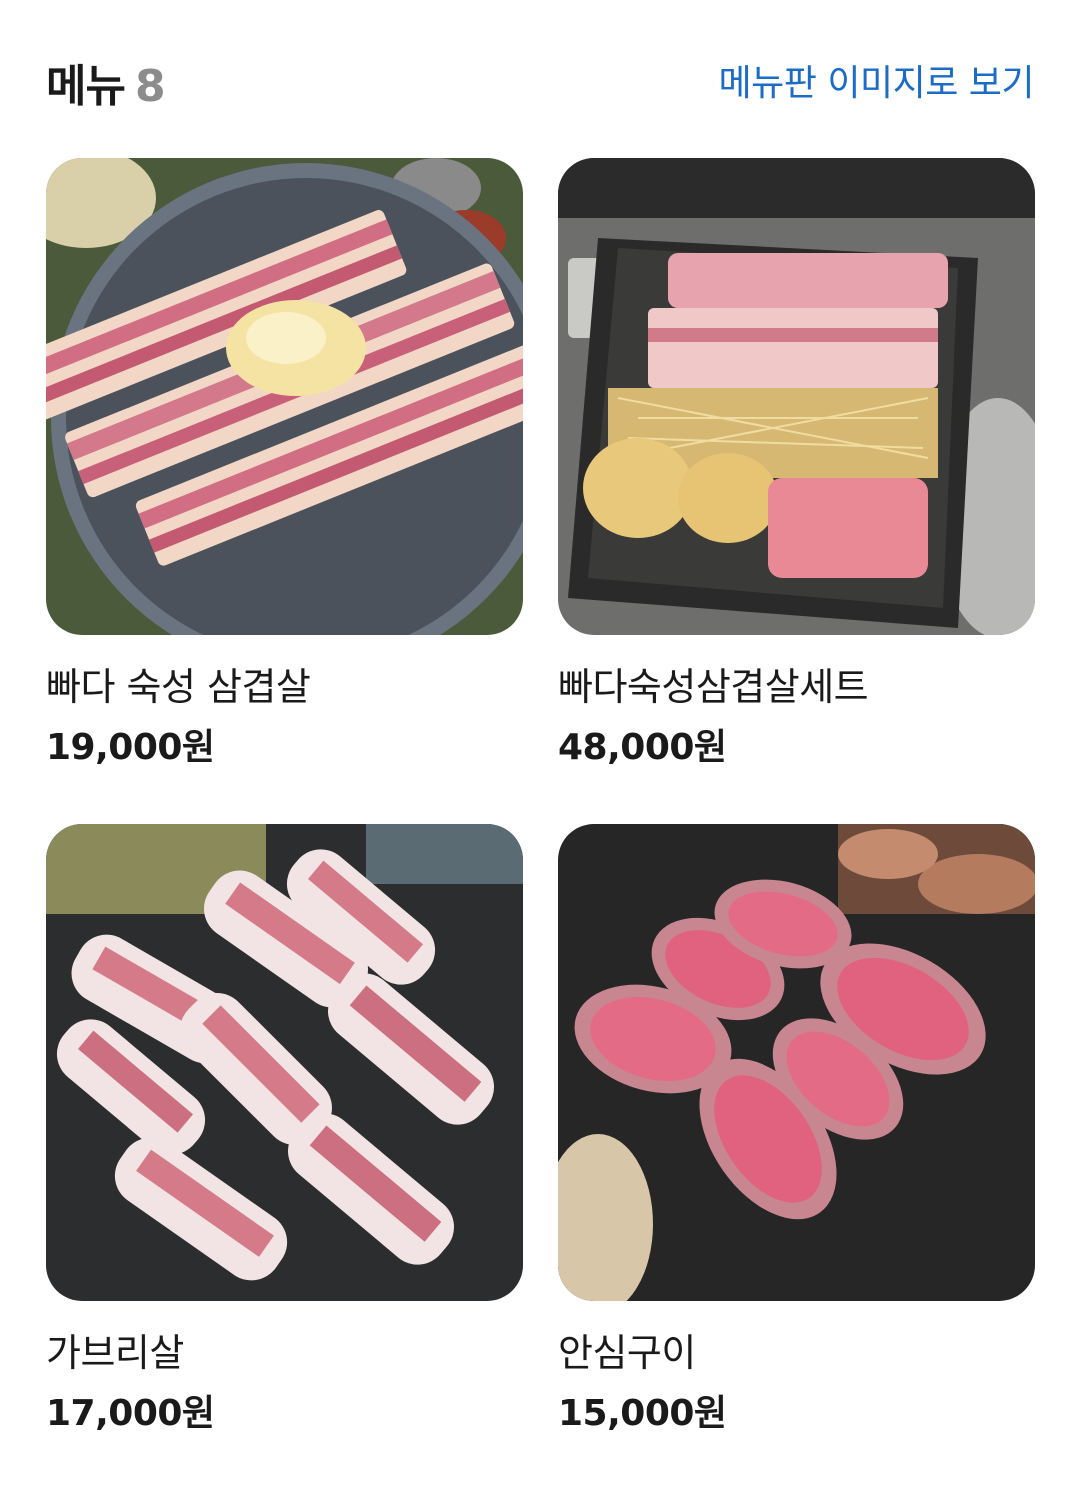 The image size is (1080, 1495). What do you see at coordinates (627, 1353) in the screenshot?
I see `menu-item-name: 안심구이` at bounding box center [627, 1353].